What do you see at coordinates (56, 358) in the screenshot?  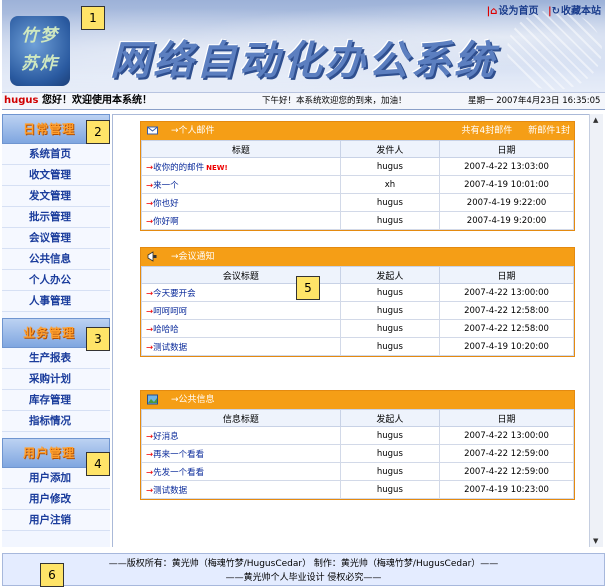 I see `sidebar-item: 生产报表` at bounding box center [56, 358].